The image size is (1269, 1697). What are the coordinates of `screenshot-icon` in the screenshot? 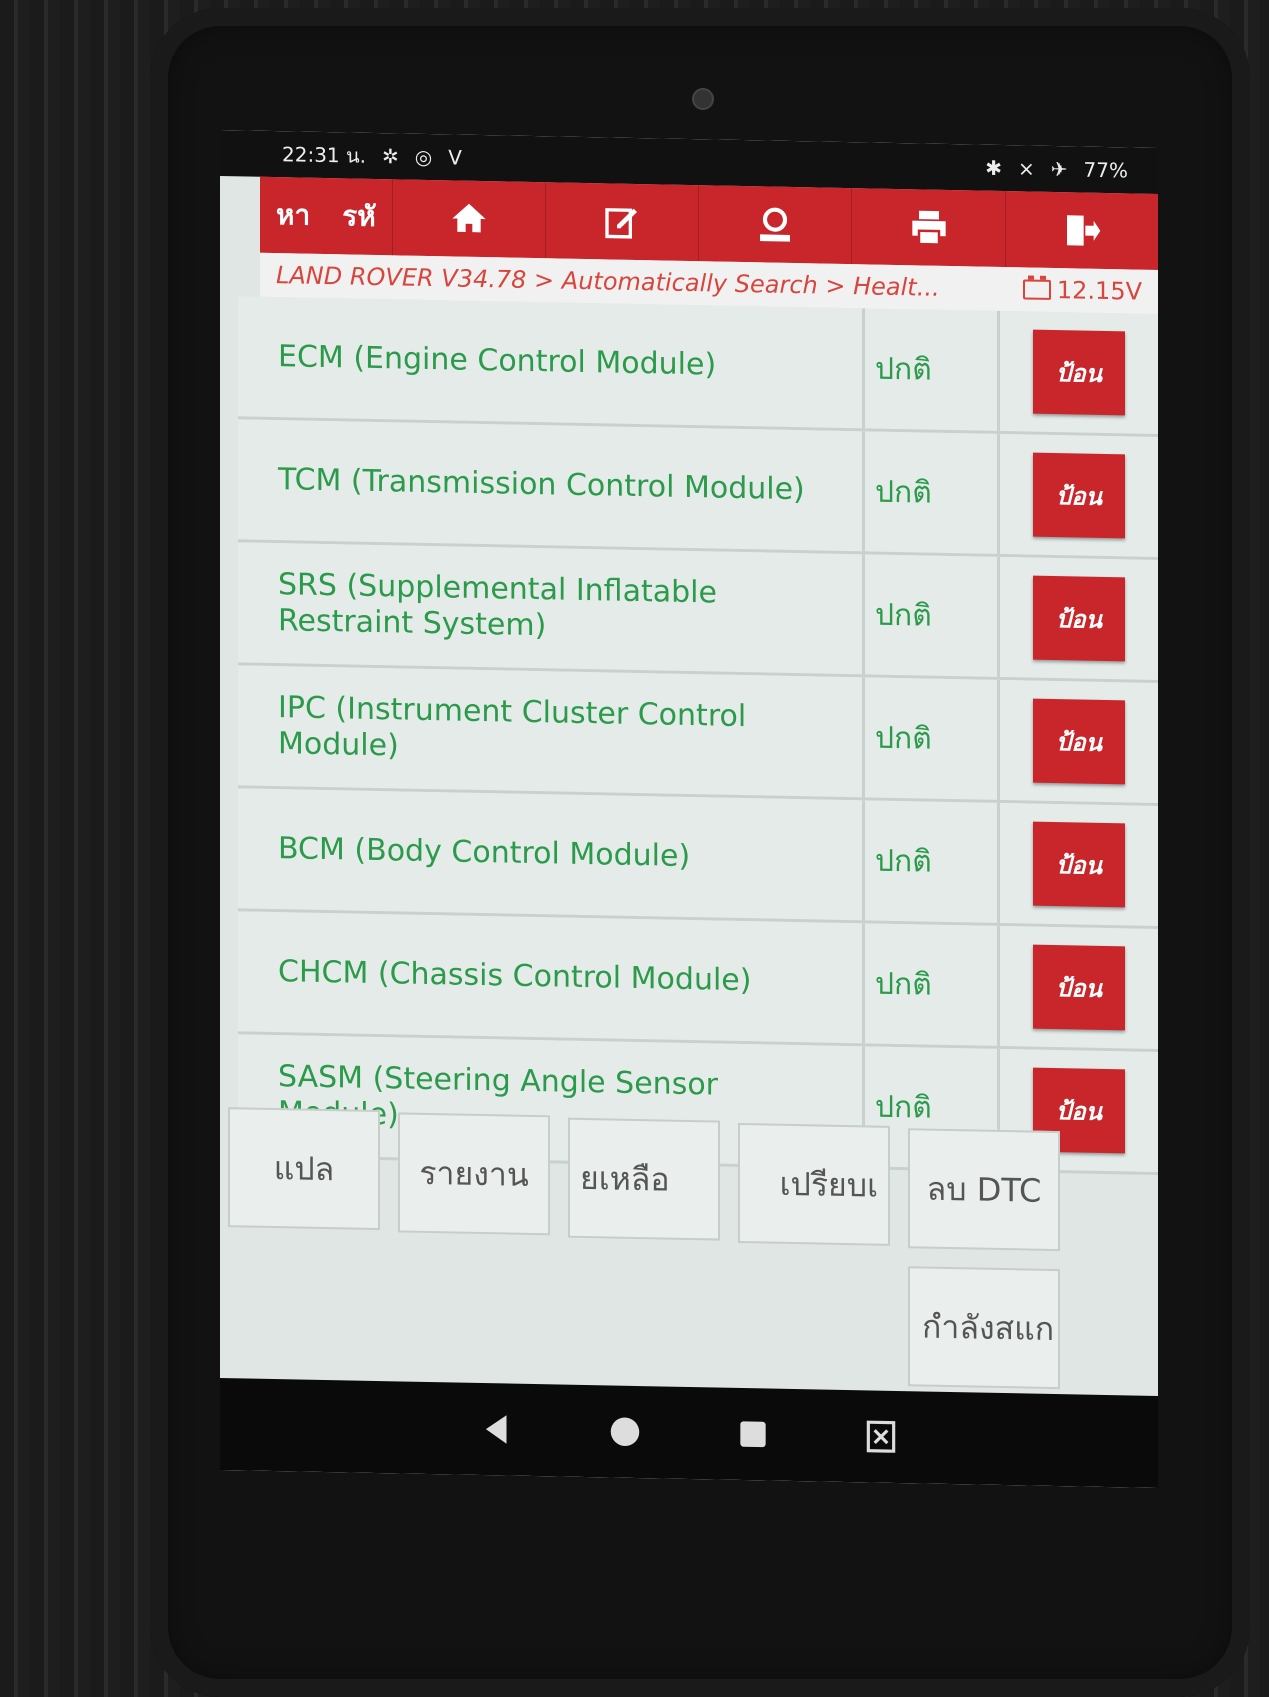 It's located at (881, 1436).